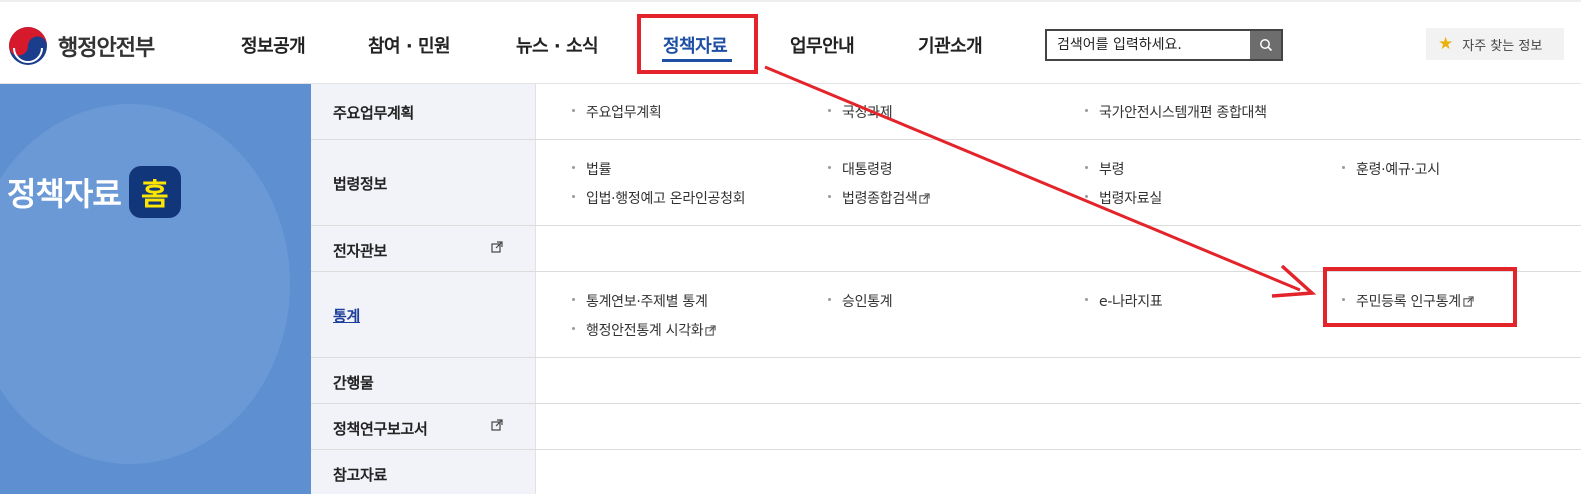 The image size is (1581, 494). What do you see at coordinates (1131, 302) in the screenshot?
I see `sub-item-label: e-나라지표` at bounding box center [1131, 302].